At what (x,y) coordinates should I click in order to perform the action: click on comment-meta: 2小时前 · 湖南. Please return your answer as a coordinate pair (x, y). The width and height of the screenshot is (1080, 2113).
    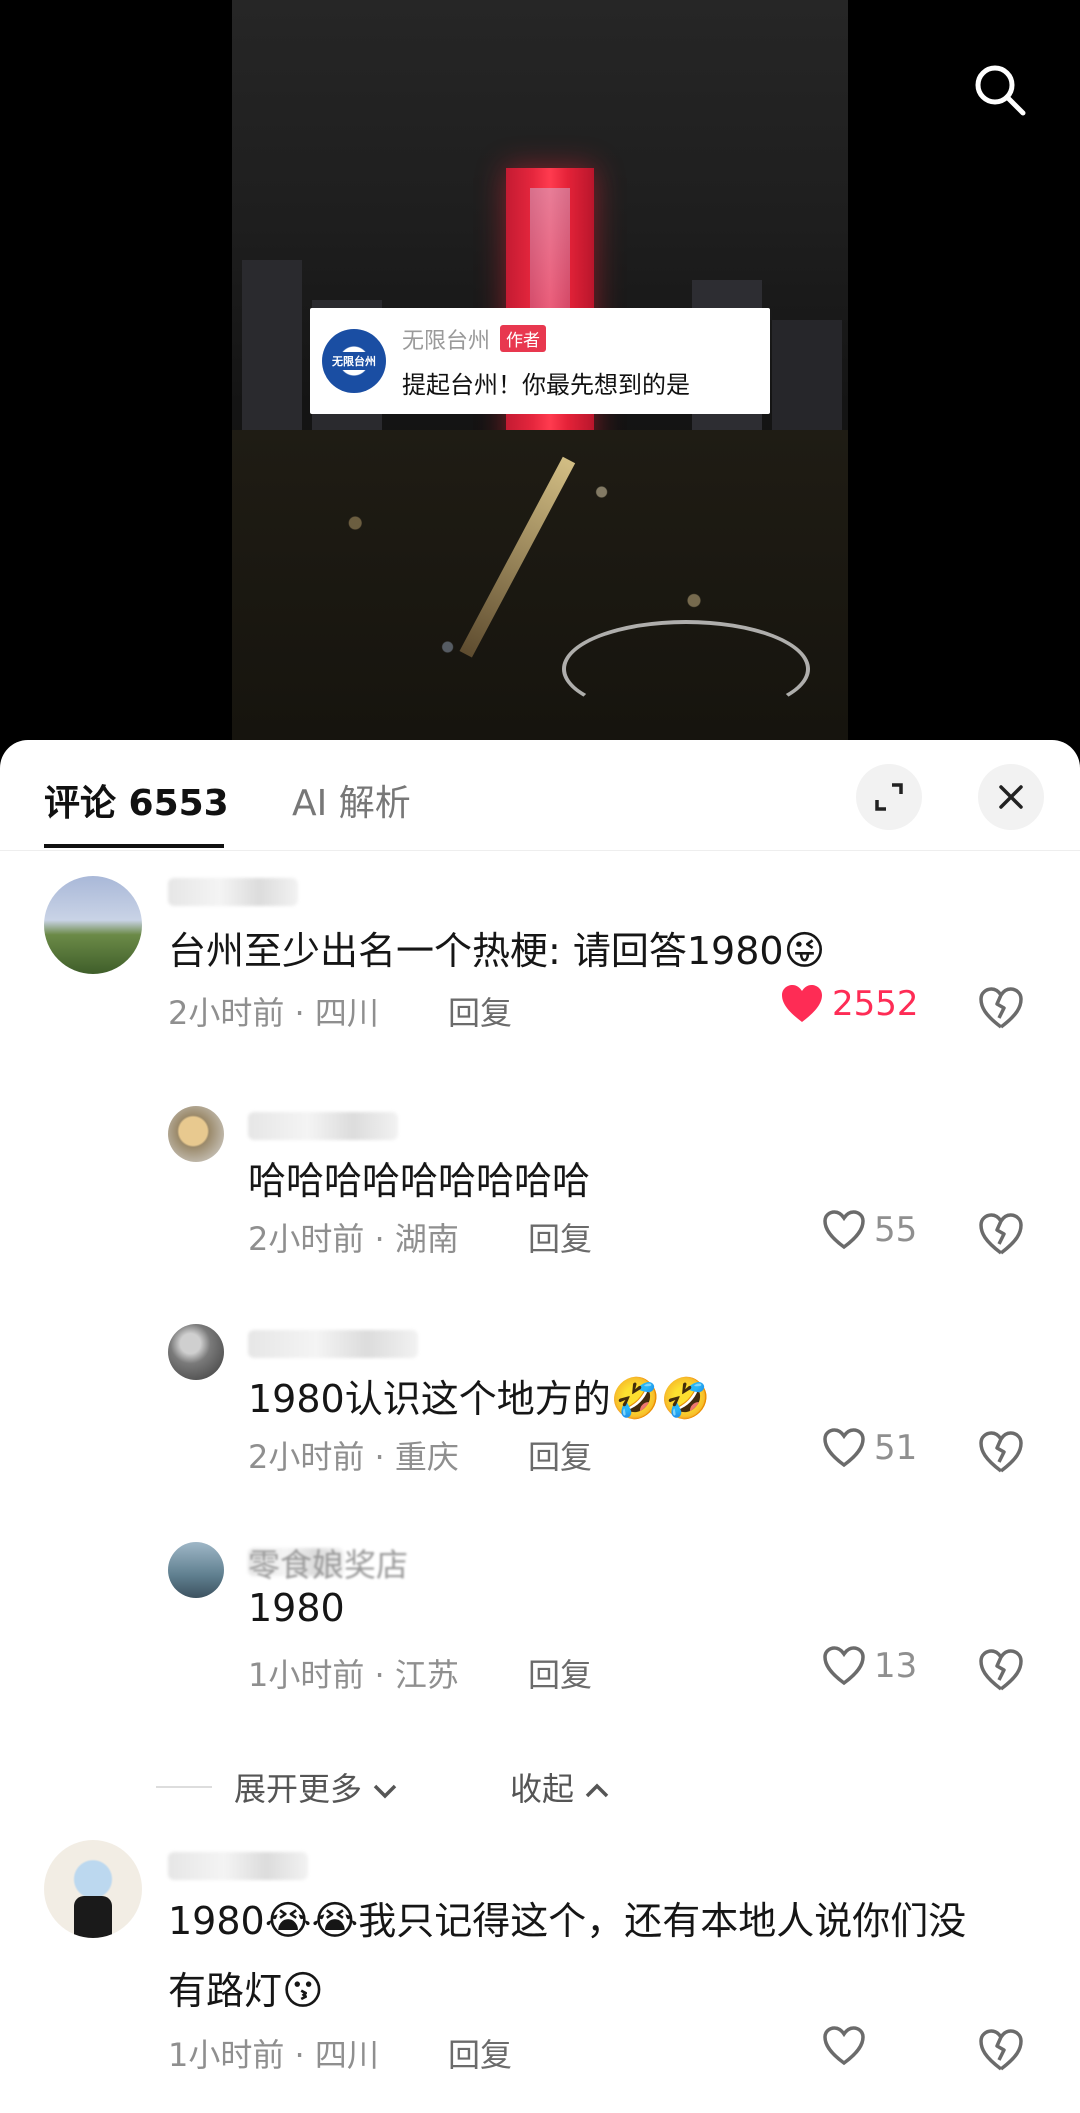
    Looking at the image, I should click on (353, 1237).